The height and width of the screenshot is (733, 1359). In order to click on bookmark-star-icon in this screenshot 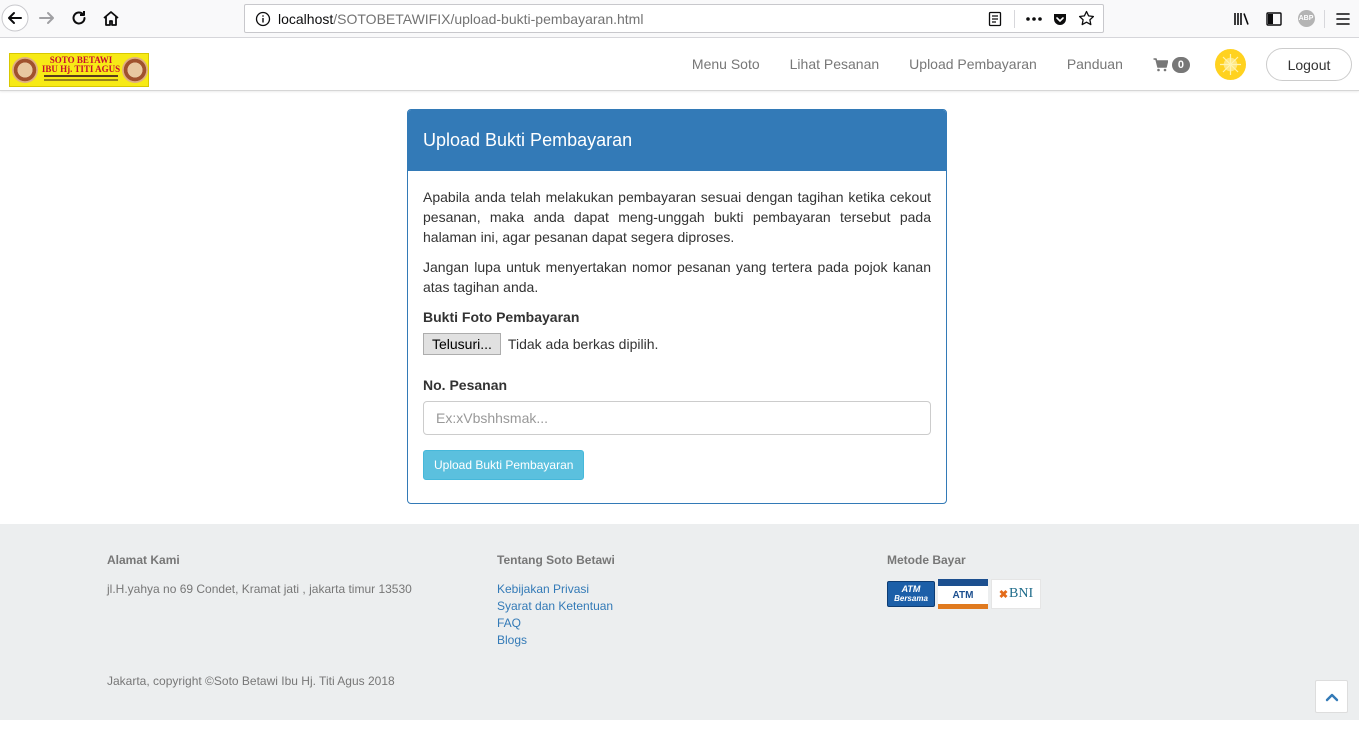, I will do `click(1086, 18)`.